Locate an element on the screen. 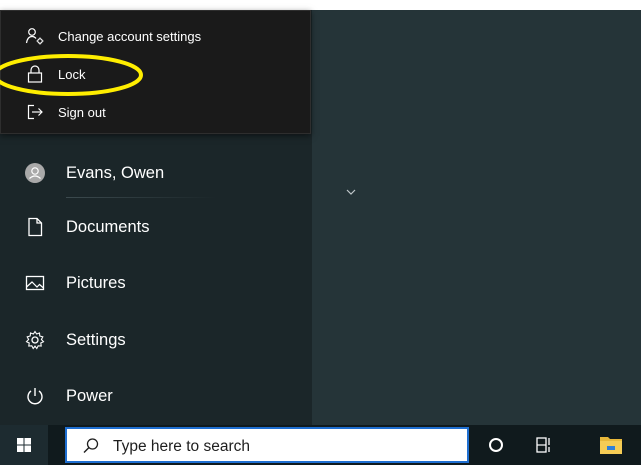 The height and width of the screenshot is (465, 641). menu-item-lock: Lock is located at coordinates (155, 74).